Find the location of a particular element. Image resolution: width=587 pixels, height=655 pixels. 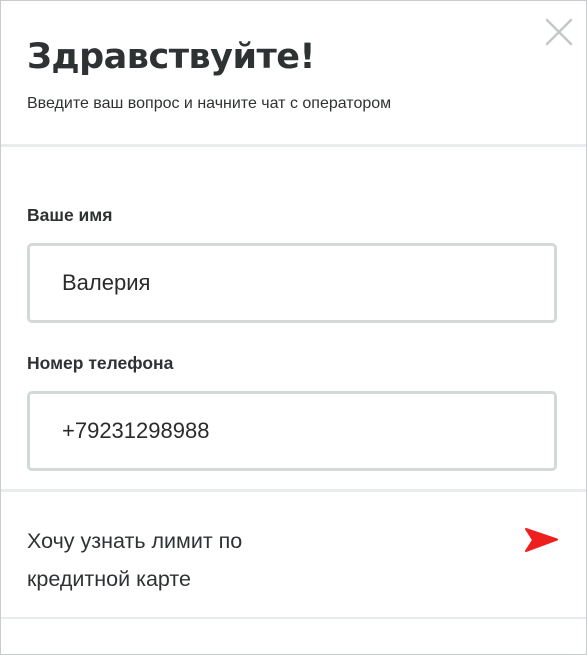

send-button is located at coordinates (541, 540).